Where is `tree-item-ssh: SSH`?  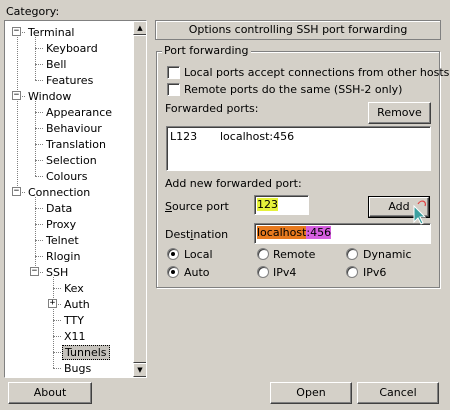 tree-item-ssh: SSH is located at coordinates (57, 272).